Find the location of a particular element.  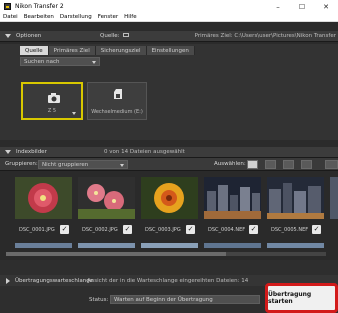

thumbnail-item: DSC_0005.NEF ✓ is located at coordinates (295, 205).